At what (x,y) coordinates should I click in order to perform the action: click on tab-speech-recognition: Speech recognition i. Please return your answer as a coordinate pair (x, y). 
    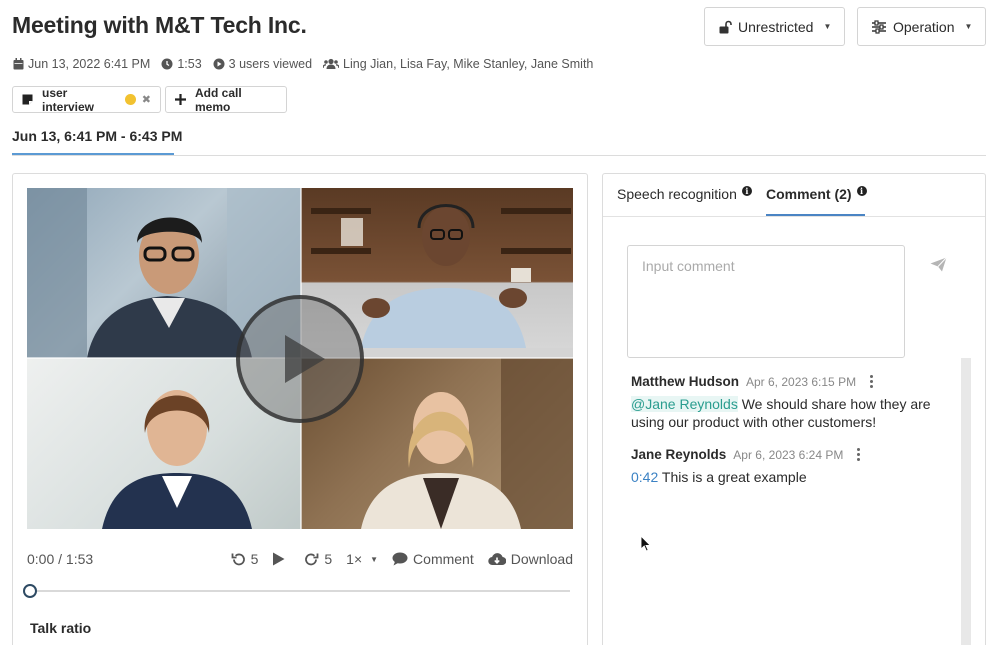
    Looking at the image, I should click on (684, 194).